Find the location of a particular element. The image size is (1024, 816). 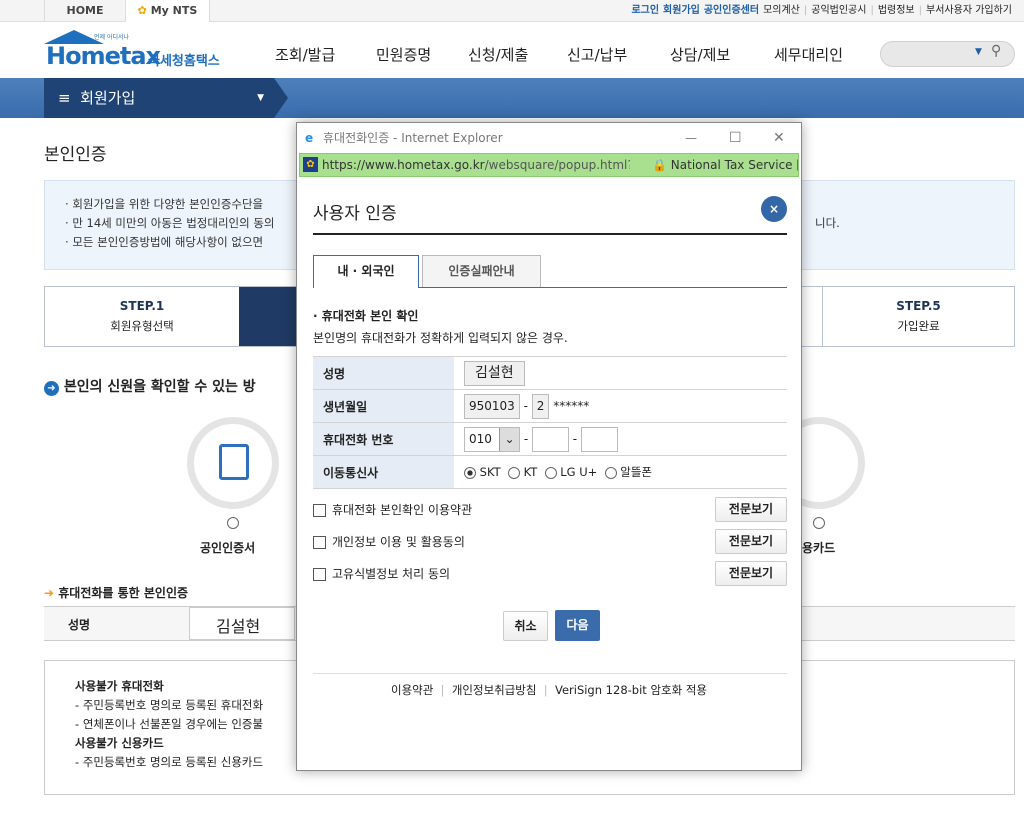

phone-last-input is located at coordinates (599, 439).